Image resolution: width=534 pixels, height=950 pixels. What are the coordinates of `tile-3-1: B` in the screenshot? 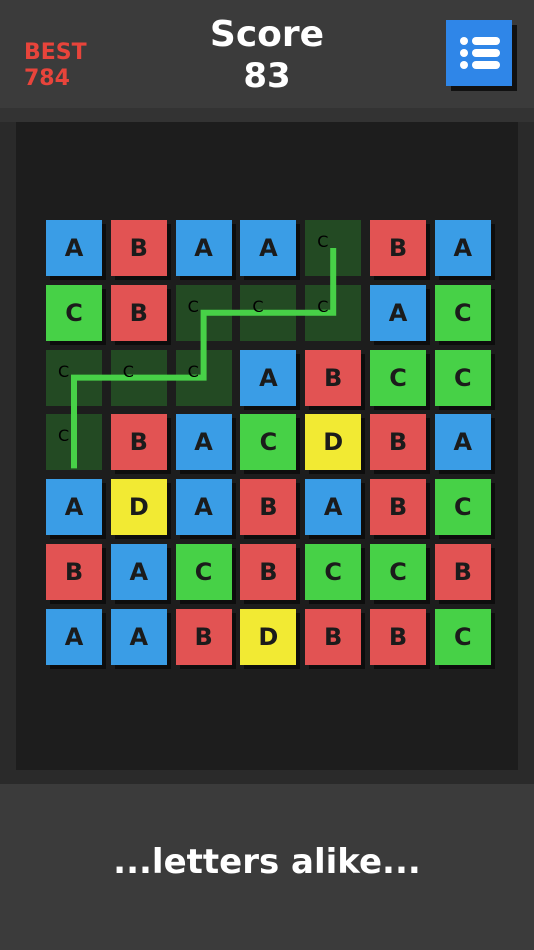 It's located at (138, 442).